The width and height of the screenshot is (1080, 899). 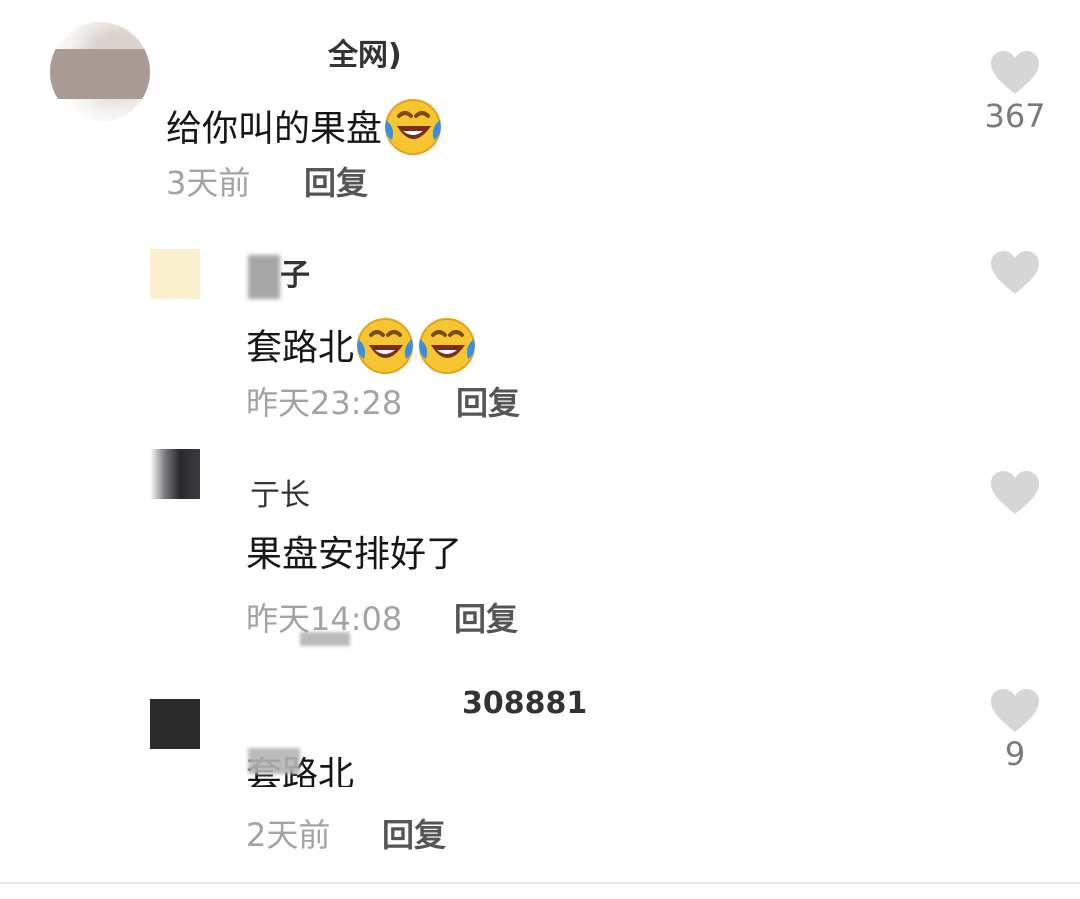 I want to click on like-count: 9, so click(x=1015, y=754).